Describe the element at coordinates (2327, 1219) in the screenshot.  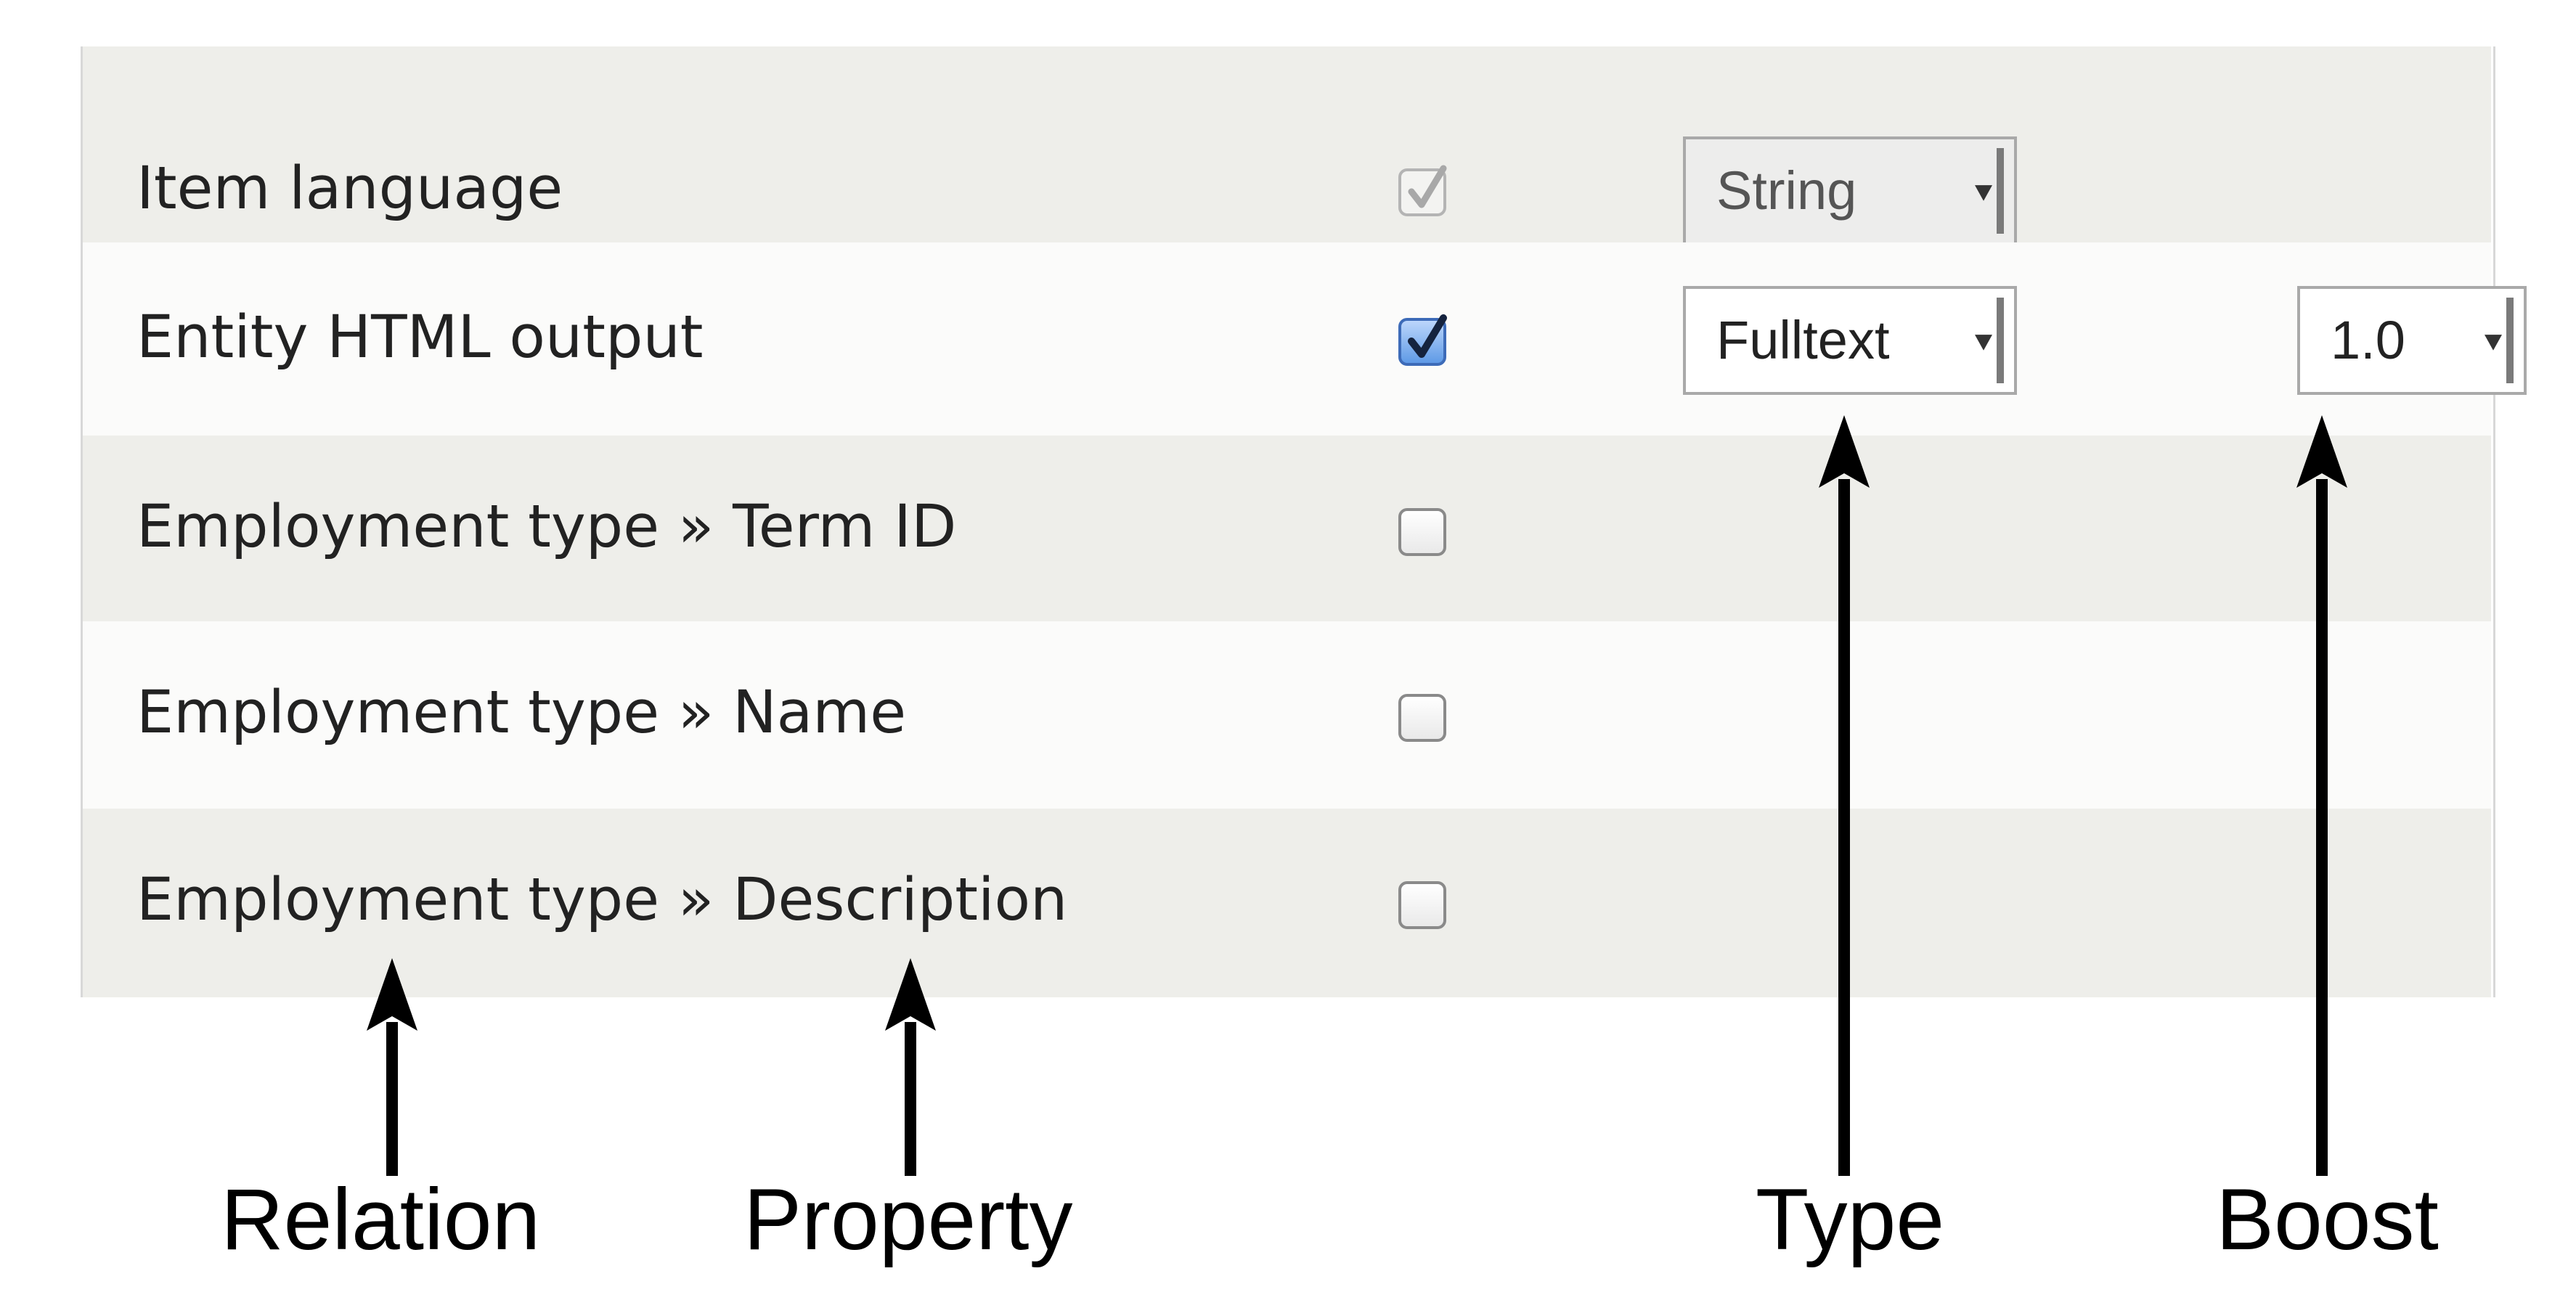
I see `boost-annotation: Boost` at that location.